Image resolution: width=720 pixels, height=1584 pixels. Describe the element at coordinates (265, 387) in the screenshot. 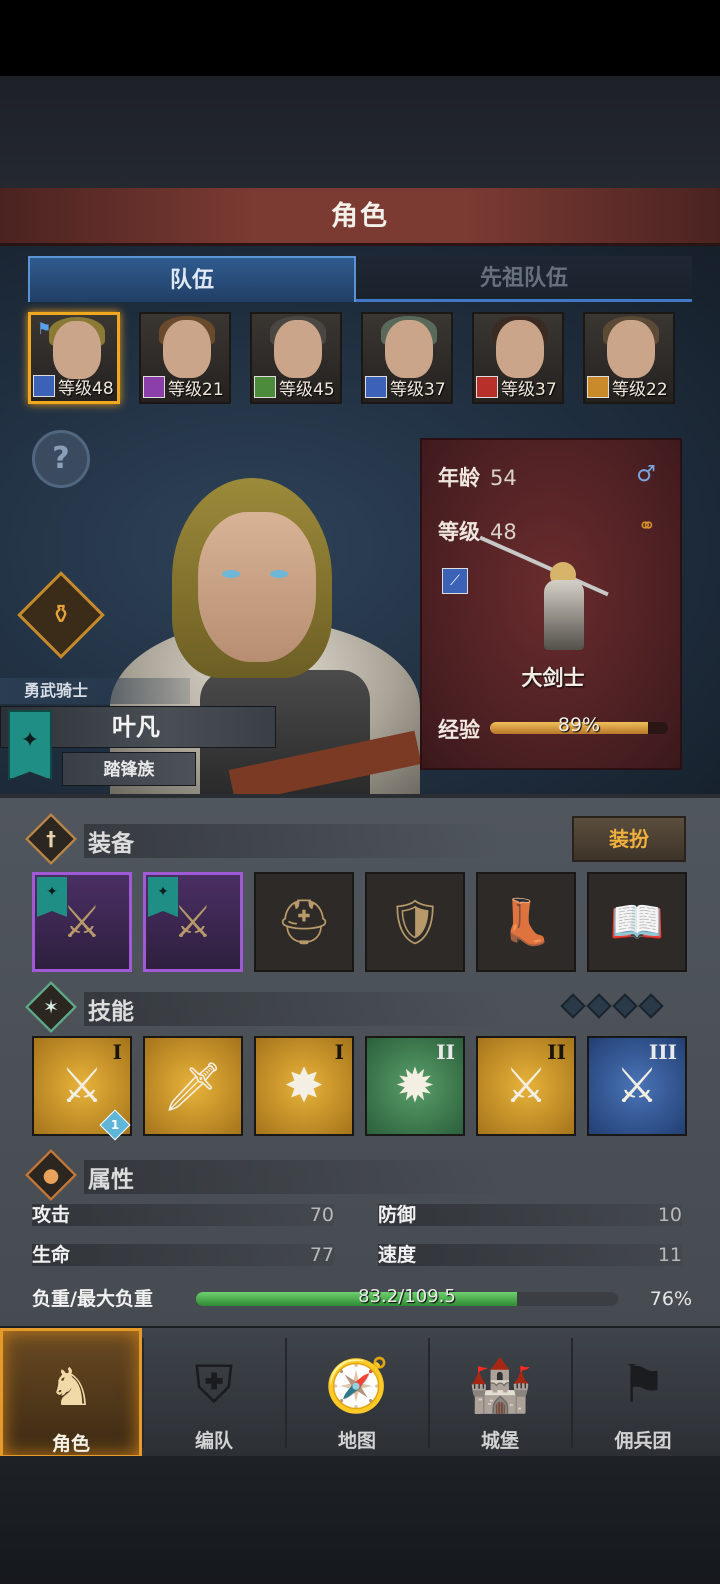

I see `crossbow-icon` at that location.